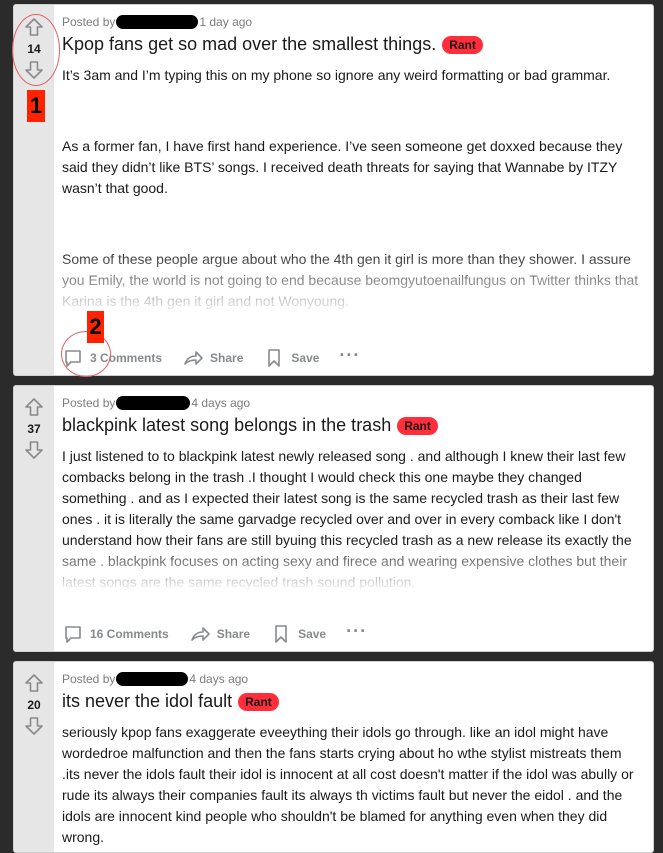  I want to click on comments-button: 16 Comments, so click(115, 634).